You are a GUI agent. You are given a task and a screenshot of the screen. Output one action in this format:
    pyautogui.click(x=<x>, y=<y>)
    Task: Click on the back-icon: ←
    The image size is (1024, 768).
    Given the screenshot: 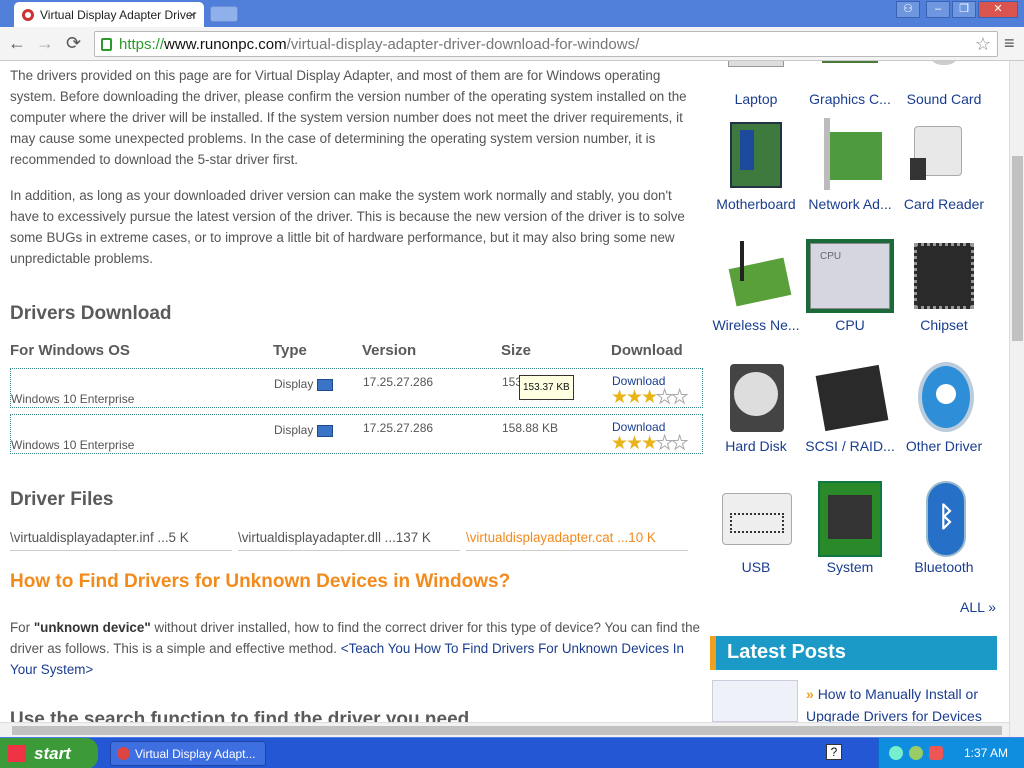 What is the action you would take?
    pyautogui.click(x=17, y=43)
    